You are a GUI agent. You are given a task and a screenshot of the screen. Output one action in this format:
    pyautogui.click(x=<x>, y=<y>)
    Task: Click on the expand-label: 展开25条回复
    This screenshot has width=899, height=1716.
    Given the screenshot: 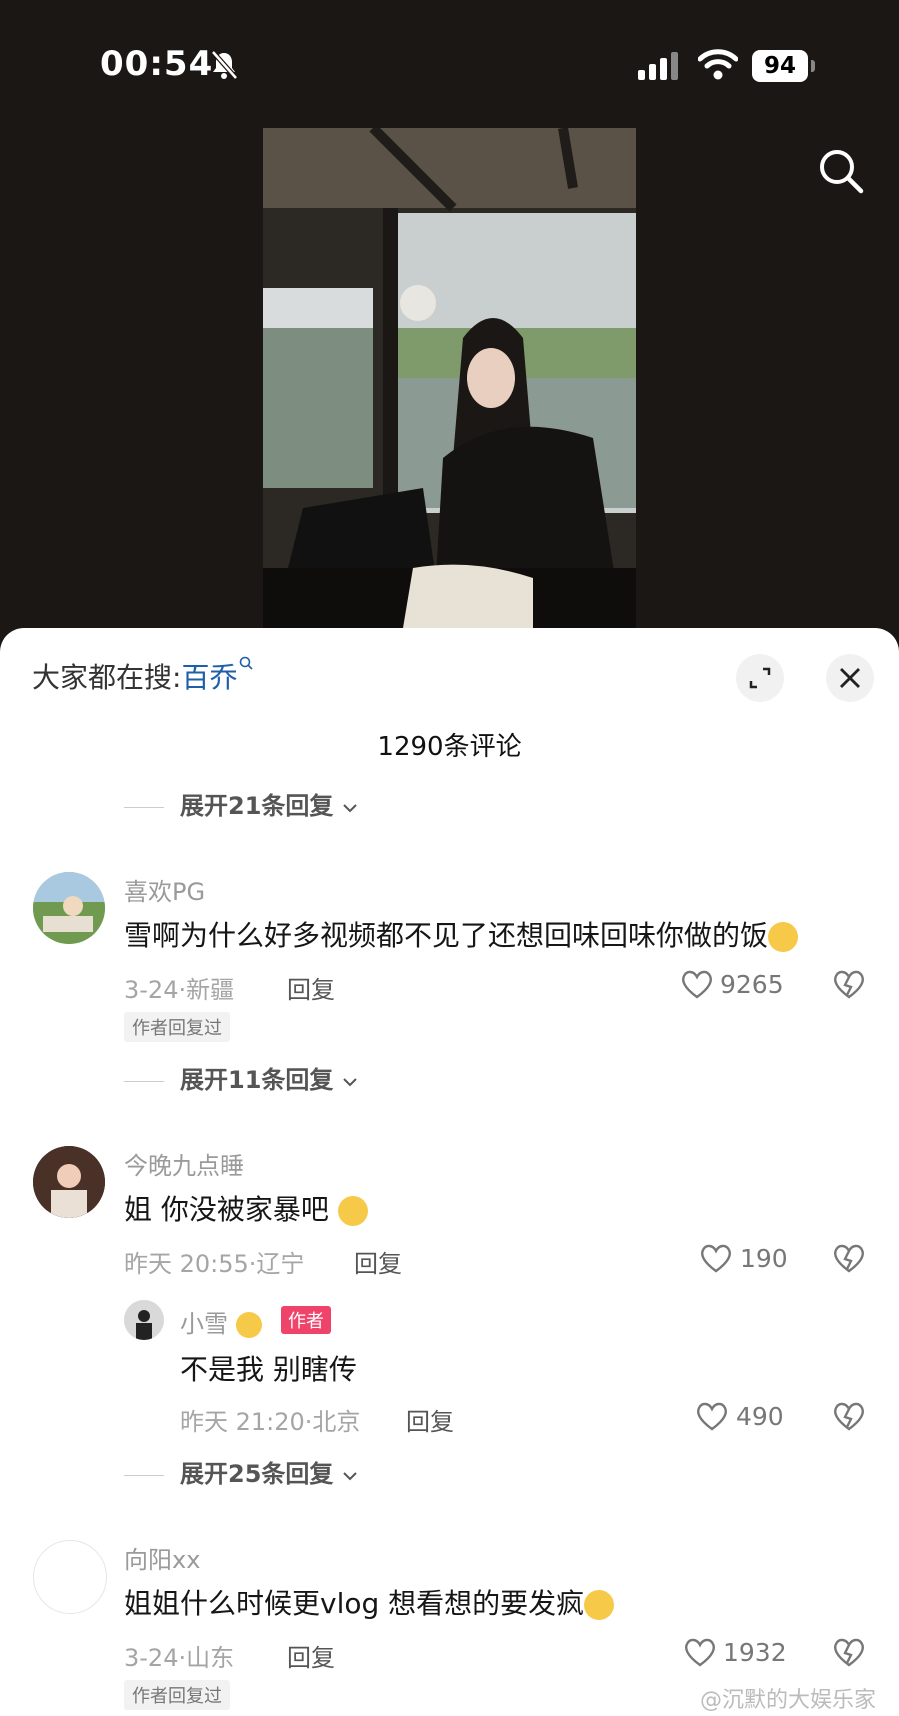 What is the action you would take?
    pyautogui.click(x=257, y=1474)
    